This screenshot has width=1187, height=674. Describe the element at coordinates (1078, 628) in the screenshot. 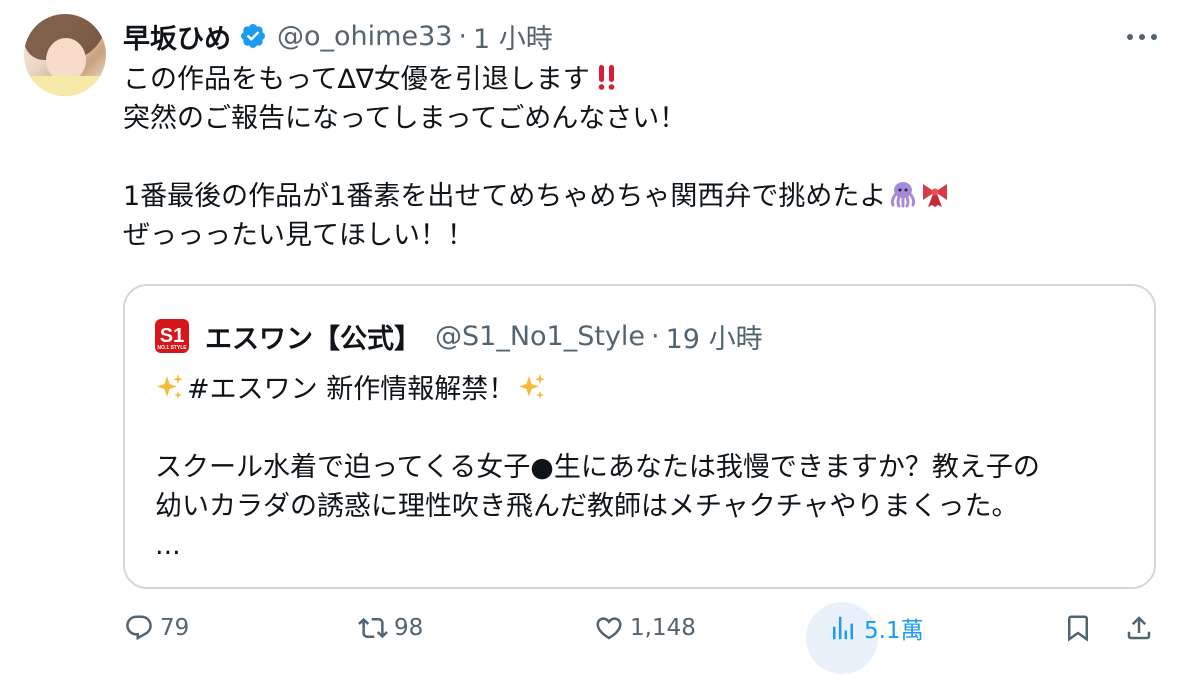

I see `bookmark-icon` at that location.